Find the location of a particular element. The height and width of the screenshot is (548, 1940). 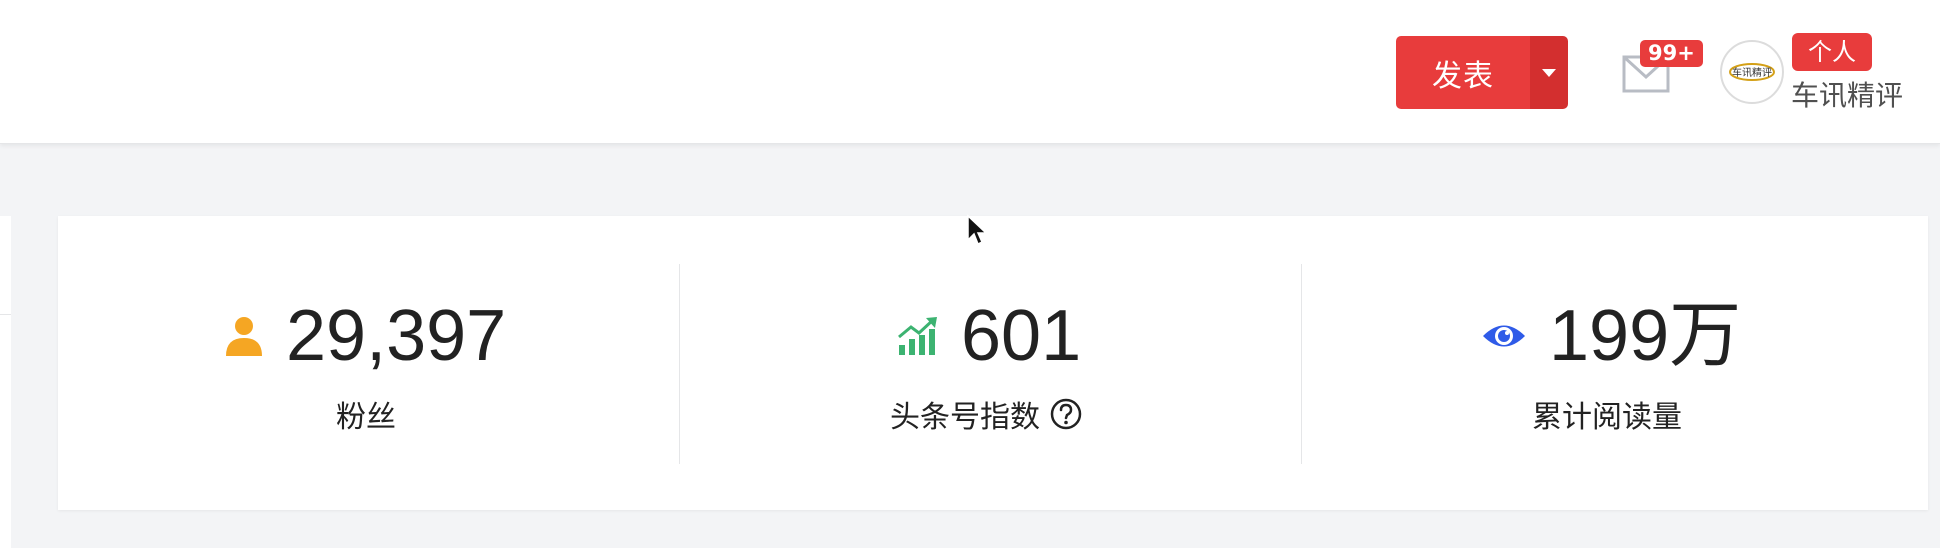

followers-count: 29,397 is located at coordinates (396, 336).